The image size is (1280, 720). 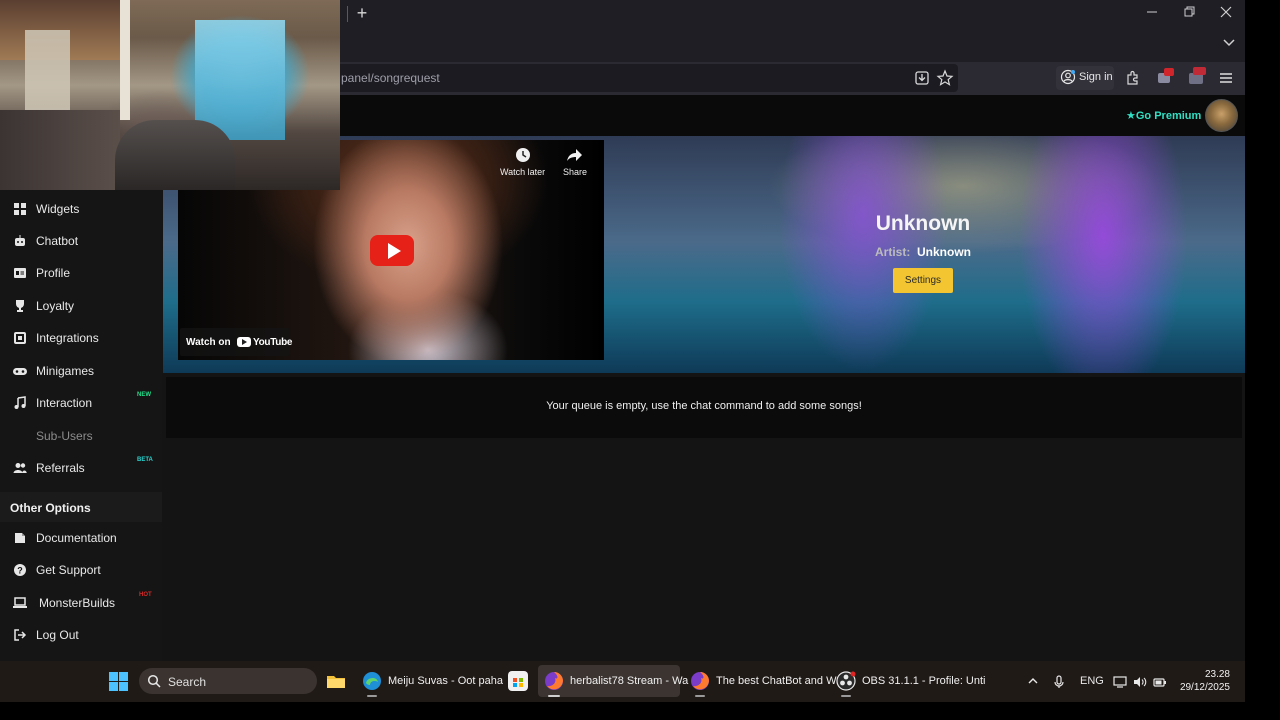 What do you see at coordinates (64, 403) in the screenshot?
I see `sidebar-item-label: Interaction` at bounding box center [64, 403].